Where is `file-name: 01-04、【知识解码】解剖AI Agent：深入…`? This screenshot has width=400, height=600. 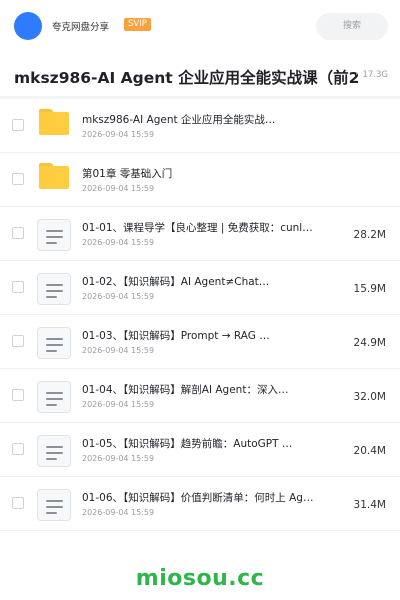 file-name: 01-04、【知识解码】解剖AI Agent：深入… is located at coordinates (200, 389).